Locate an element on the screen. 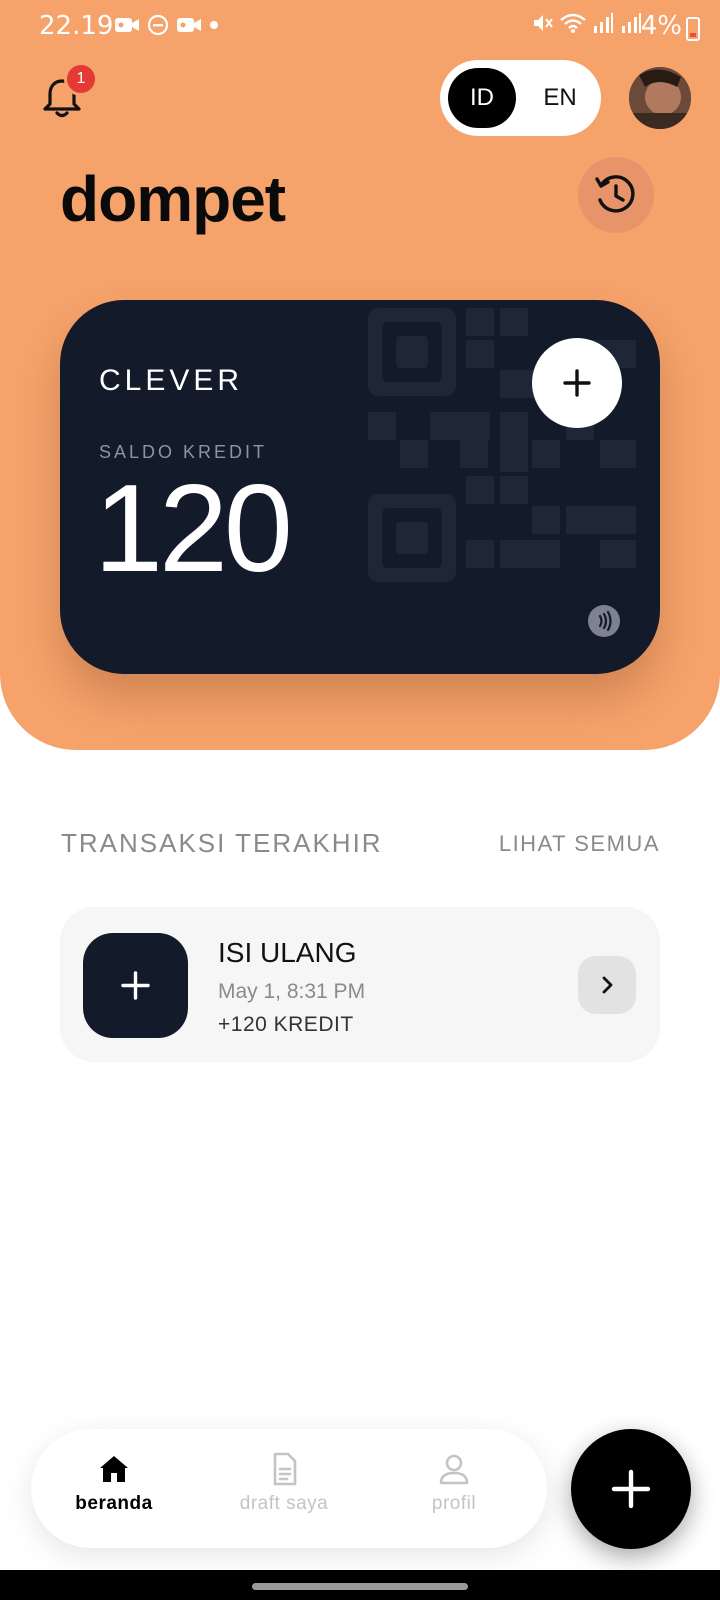 The width and height of the screenshot is (720, 1600). notification-badge: 1 is located at coordinates (81, 79).